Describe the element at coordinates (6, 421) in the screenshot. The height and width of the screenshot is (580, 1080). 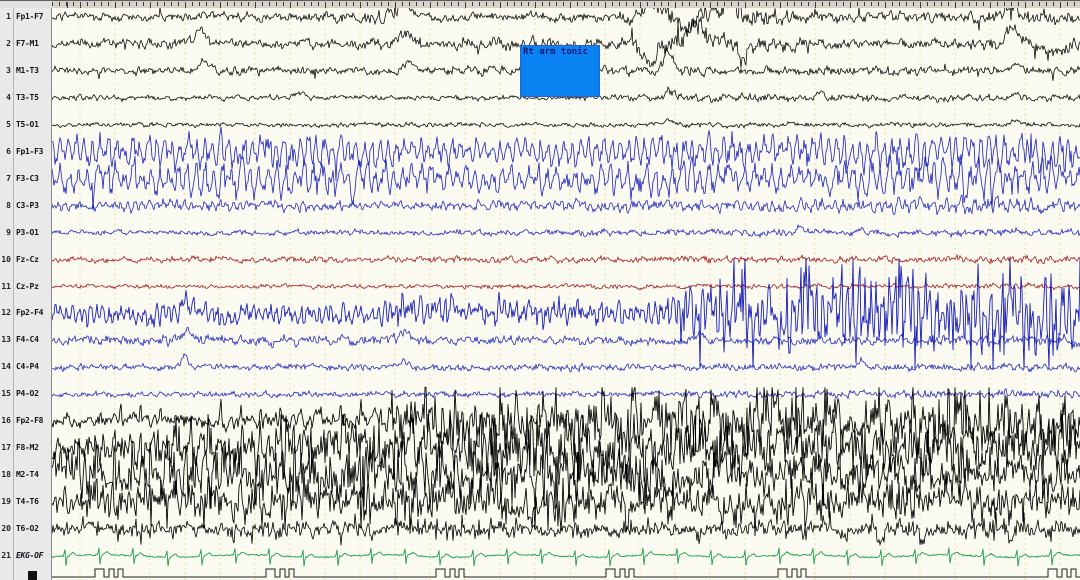
I see `channel-number: 16` at that location.